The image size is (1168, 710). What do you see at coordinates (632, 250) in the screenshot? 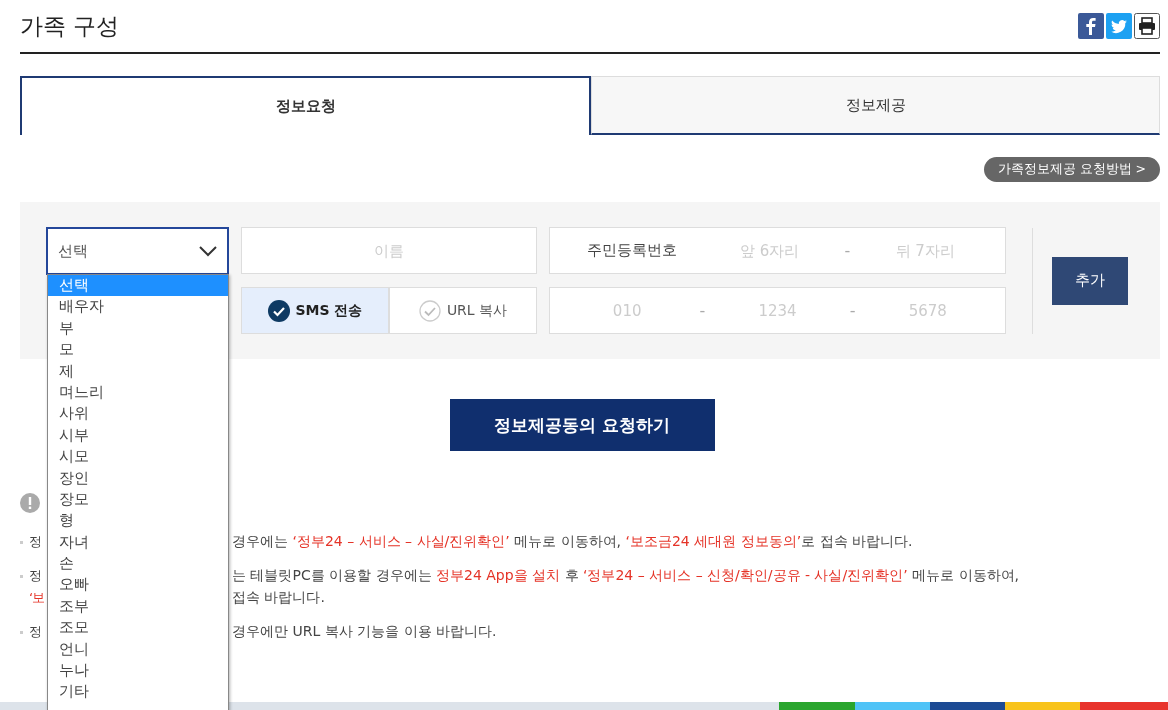
I see `resident-number-label: 주민등록번호` at bounding box center [632, 250].